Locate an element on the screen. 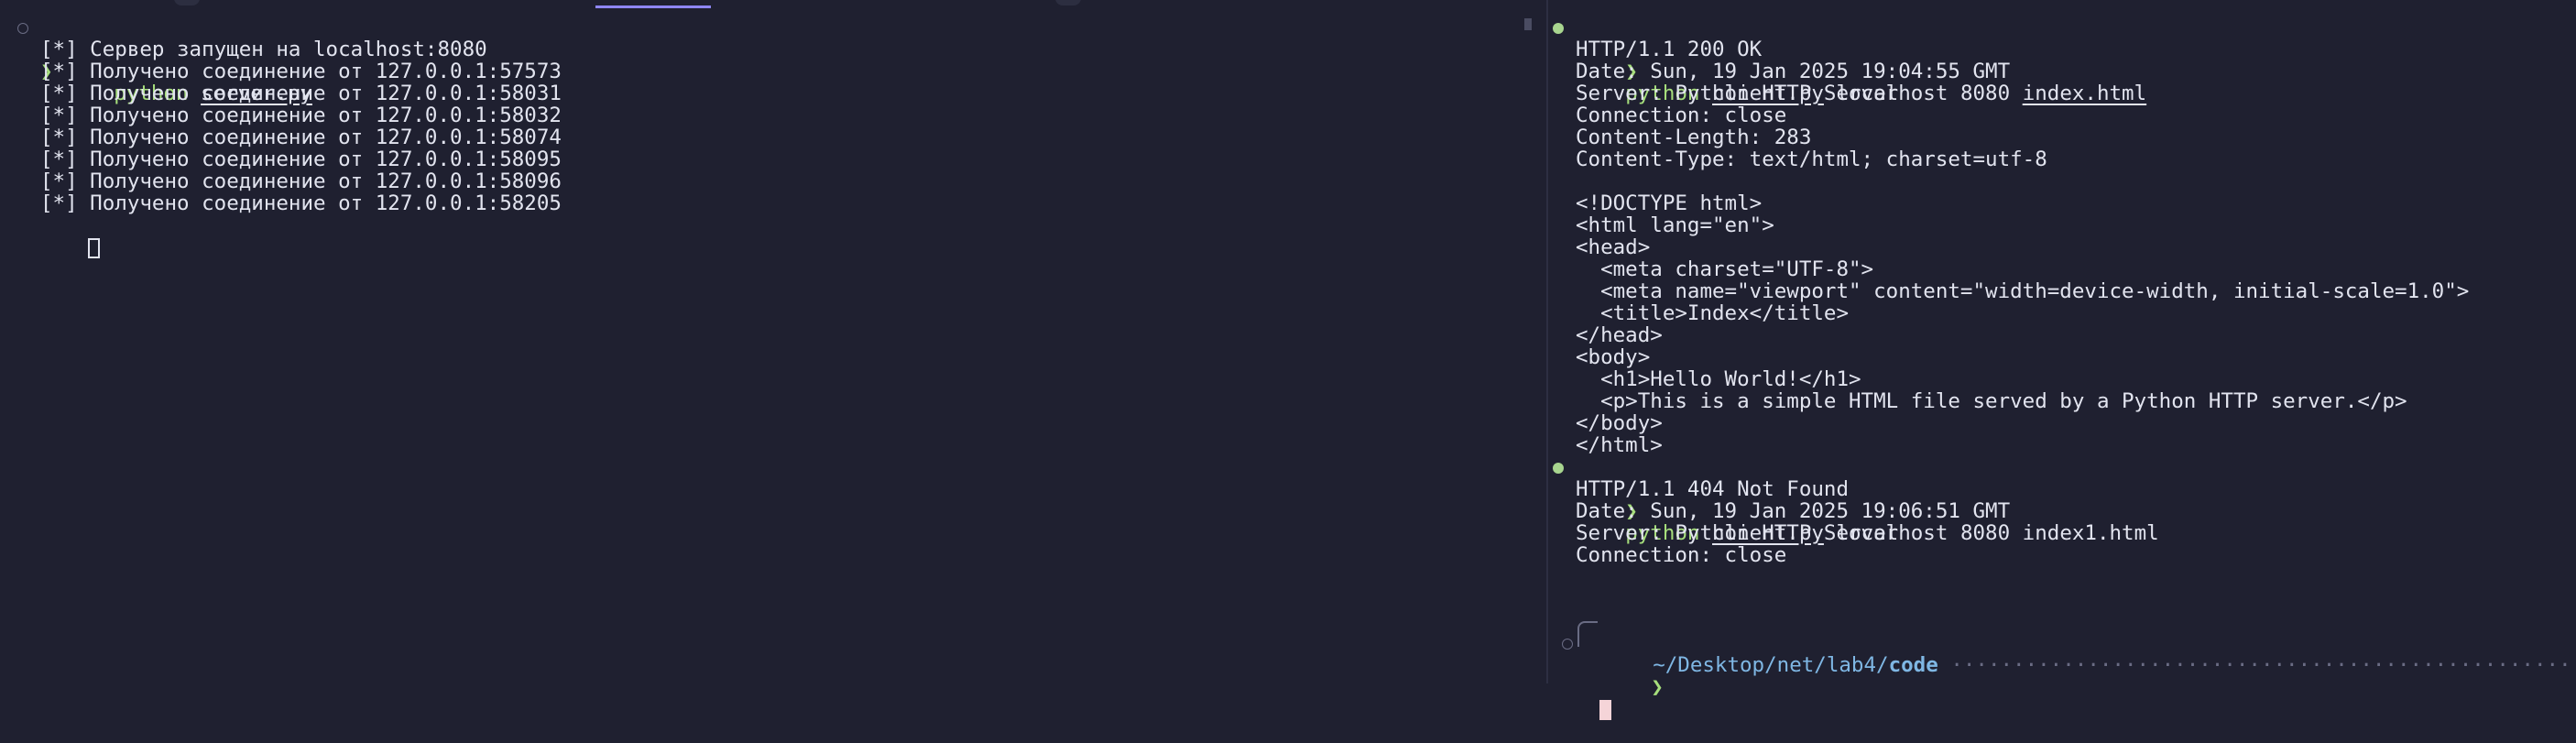 This screenshot has width=2576, height=743. output-line: </body> is located at coordinates (1620, 423).